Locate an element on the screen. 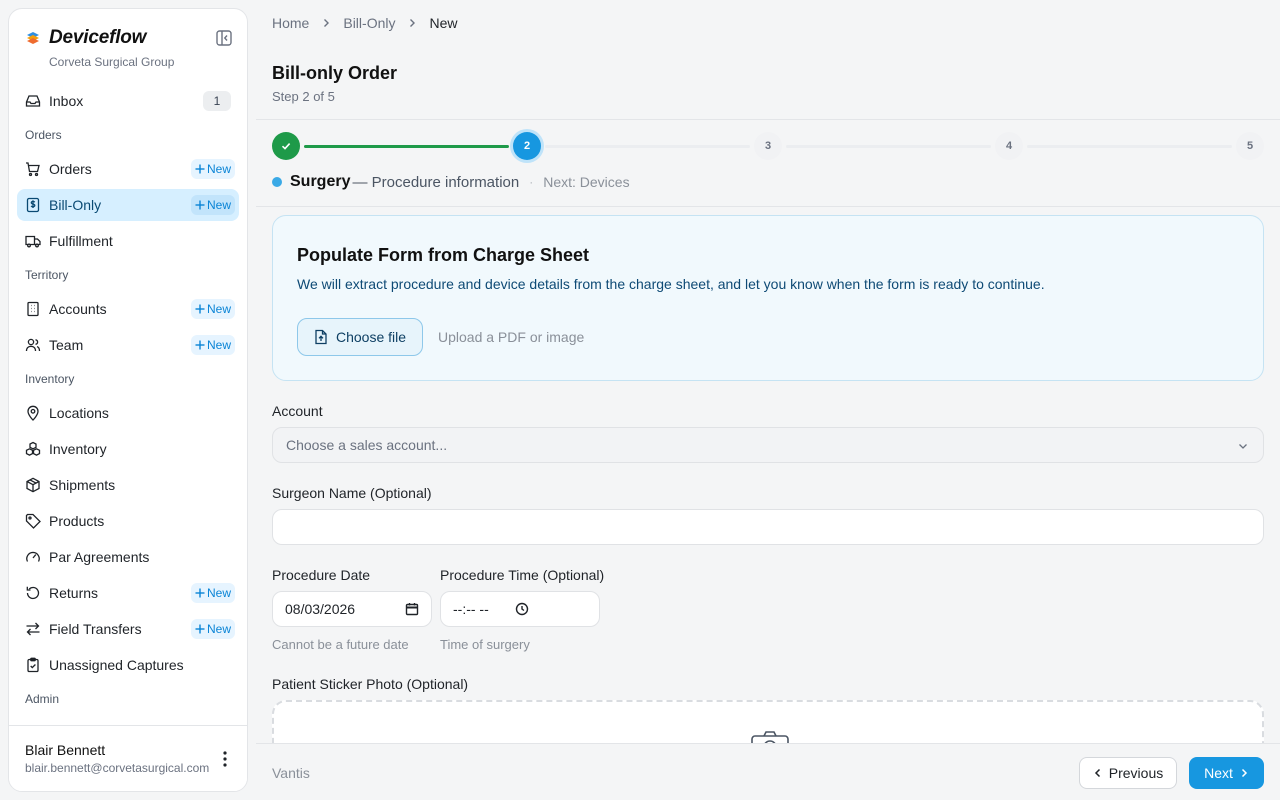 The height and width of the screenshot is (800, 1280). new-return-button: New is located at coordinates (212, 593).